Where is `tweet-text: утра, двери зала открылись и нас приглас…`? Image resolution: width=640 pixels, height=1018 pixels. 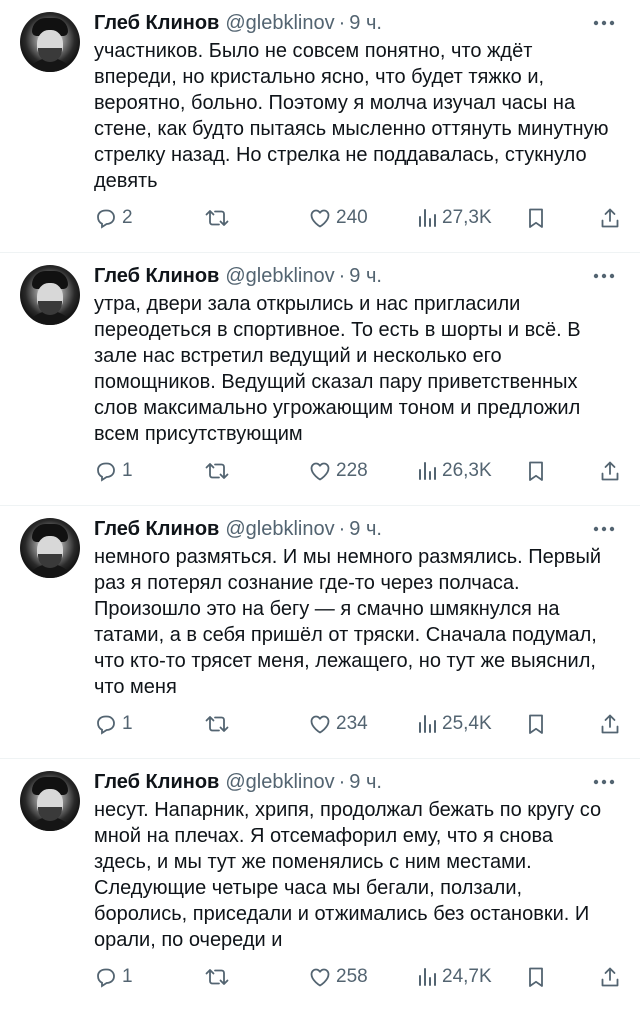 tweet-text: утра, двери зала открылись и нас приглас… is located at coordinates (337, 369).